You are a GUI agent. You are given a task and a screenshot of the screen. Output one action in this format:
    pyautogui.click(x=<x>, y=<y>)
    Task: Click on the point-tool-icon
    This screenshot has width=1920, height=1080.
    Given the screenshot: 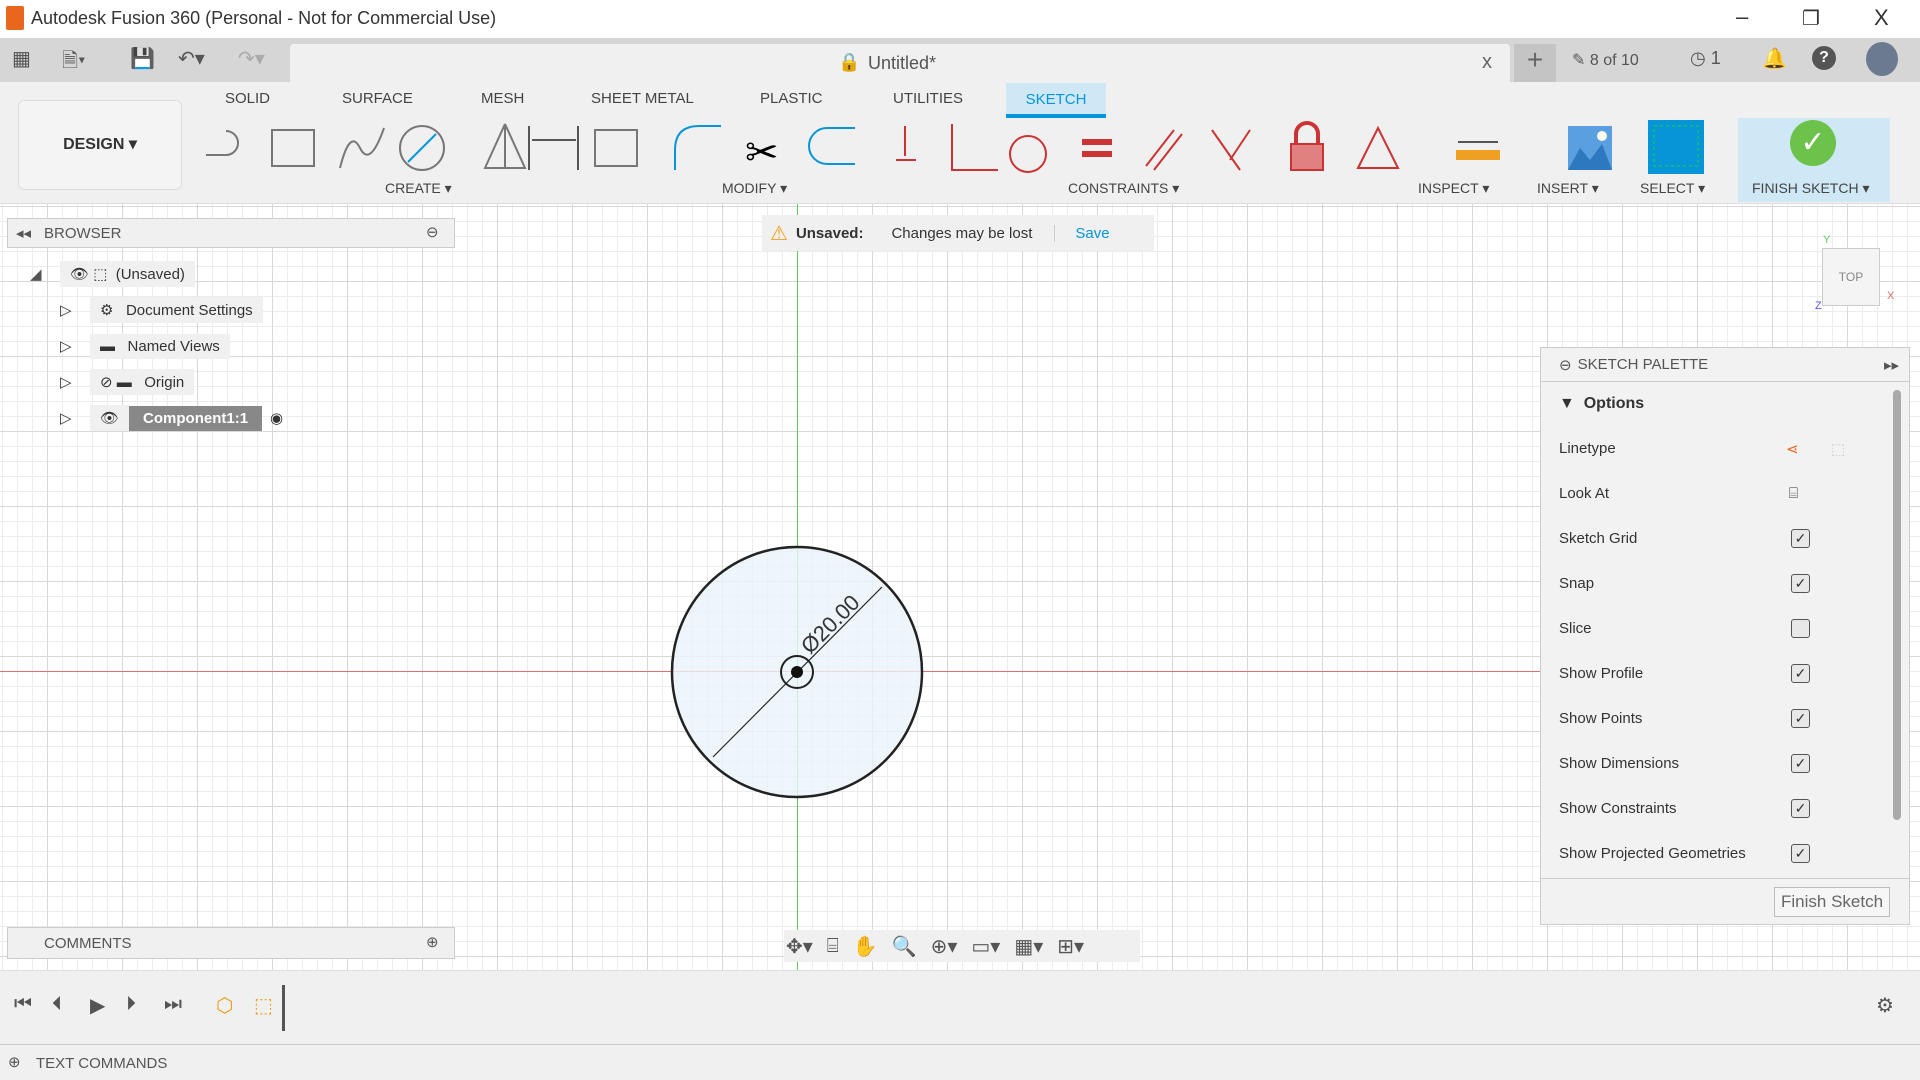 What is the action you would take?
    pyautogui.click(x=616, y=148)
    